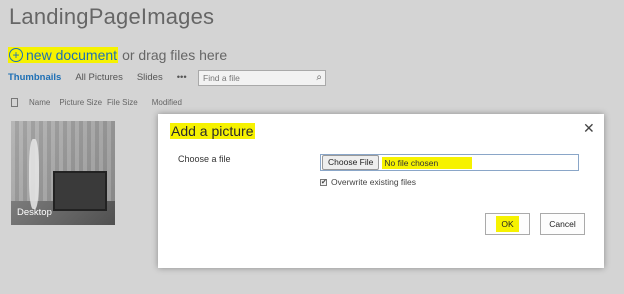 The height and width of the screenshot is (294, 624). I want to click on column-picture-size: Picture Size, so click(80, 102).